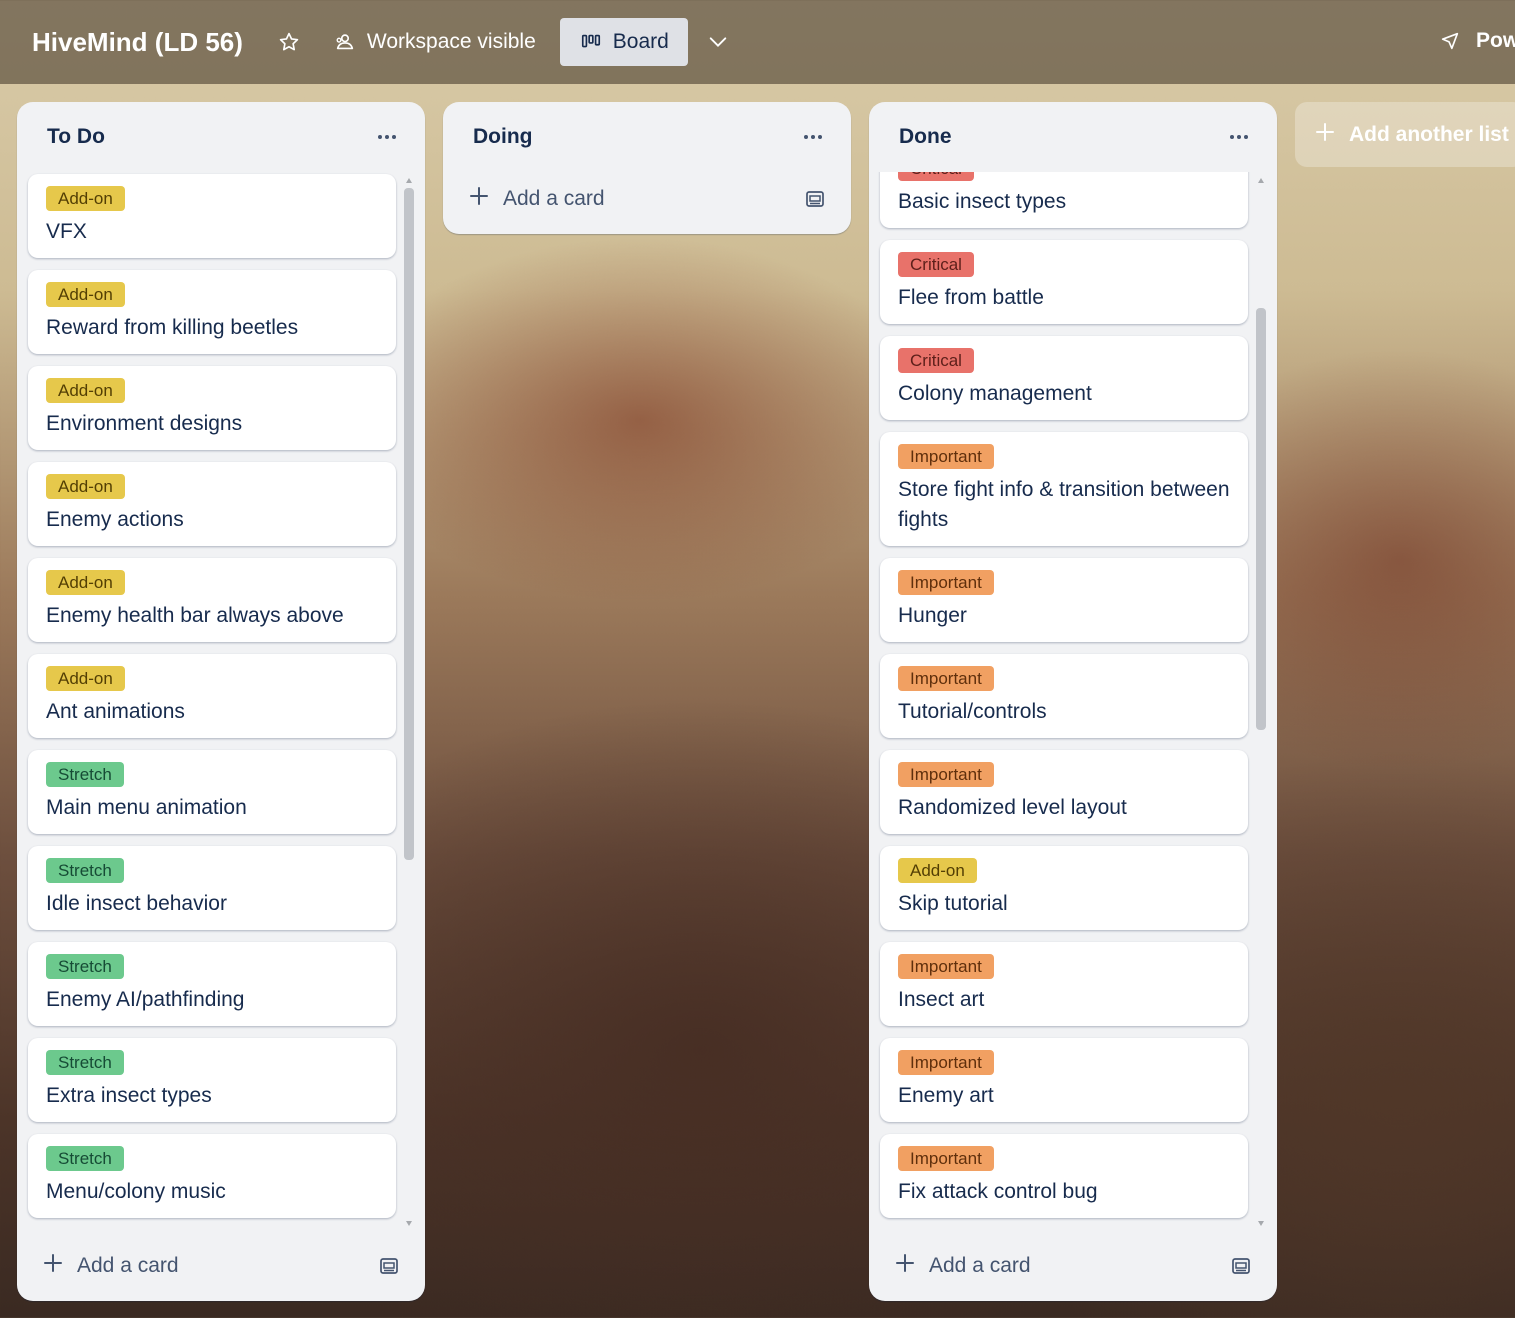  I want to click on card: Stretch Menu/colony music, so click(212, 1176).